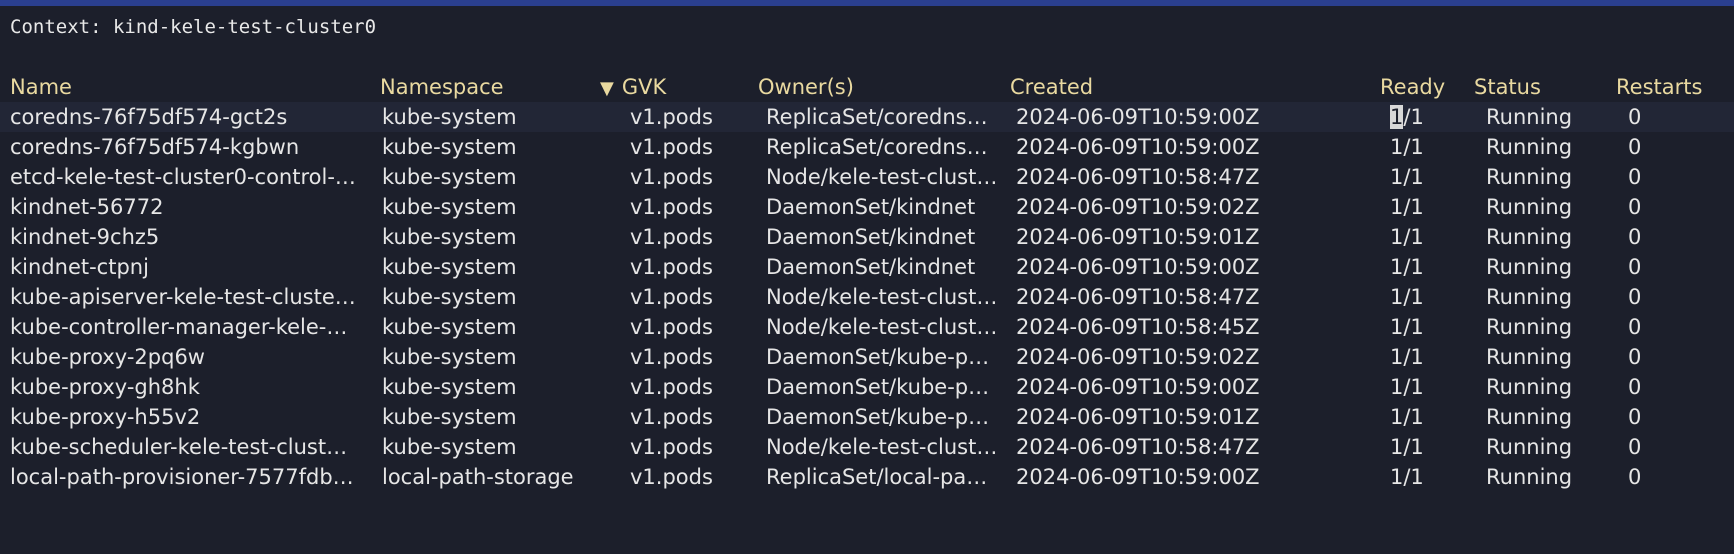 The width and height of the screenshot is (1734, 554). I want to click on header-name: Name, so click(192, 87).